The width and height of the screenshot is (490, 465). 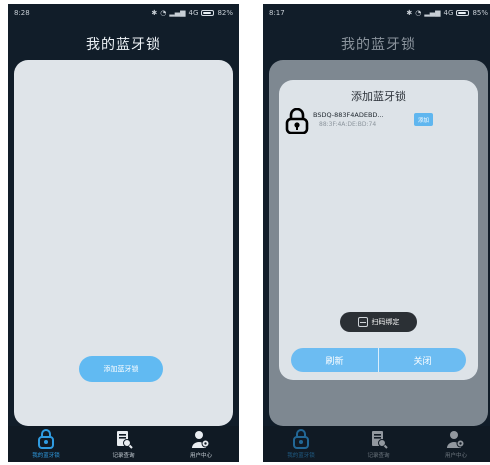 I want to click on add-device-button: 添加, so click(x=423, y=119).